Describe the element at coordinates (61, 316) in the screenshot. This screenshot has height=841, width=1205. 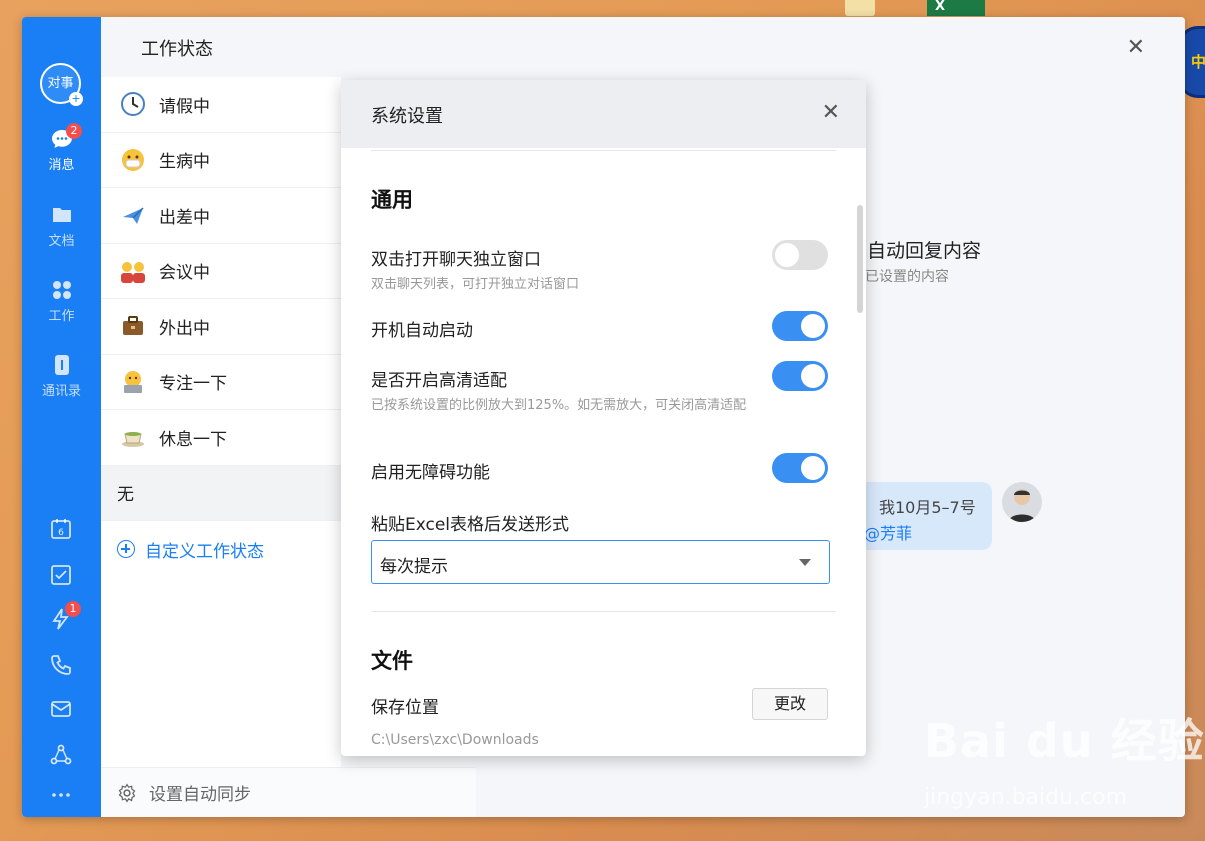
I see `rail-label-work: 工作` at that location.